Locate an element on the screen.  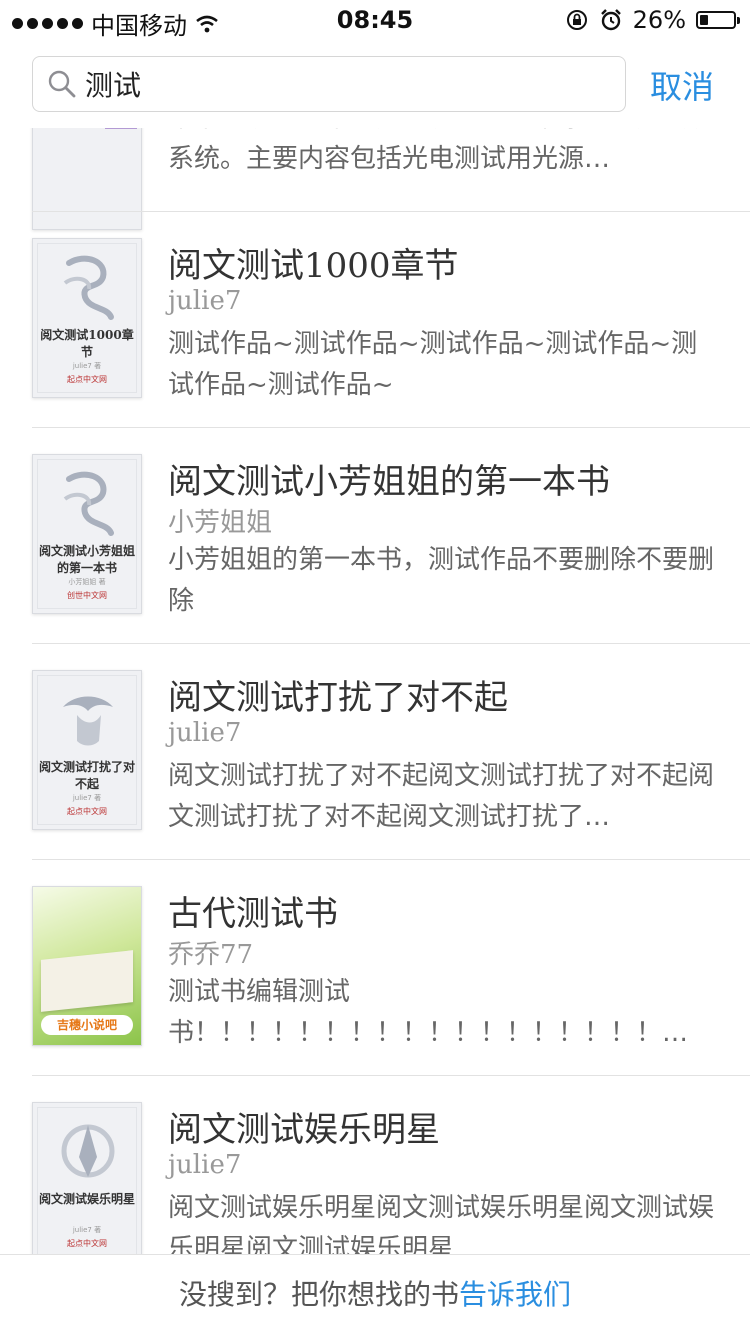
search-input is located at coordinates (345, 84).